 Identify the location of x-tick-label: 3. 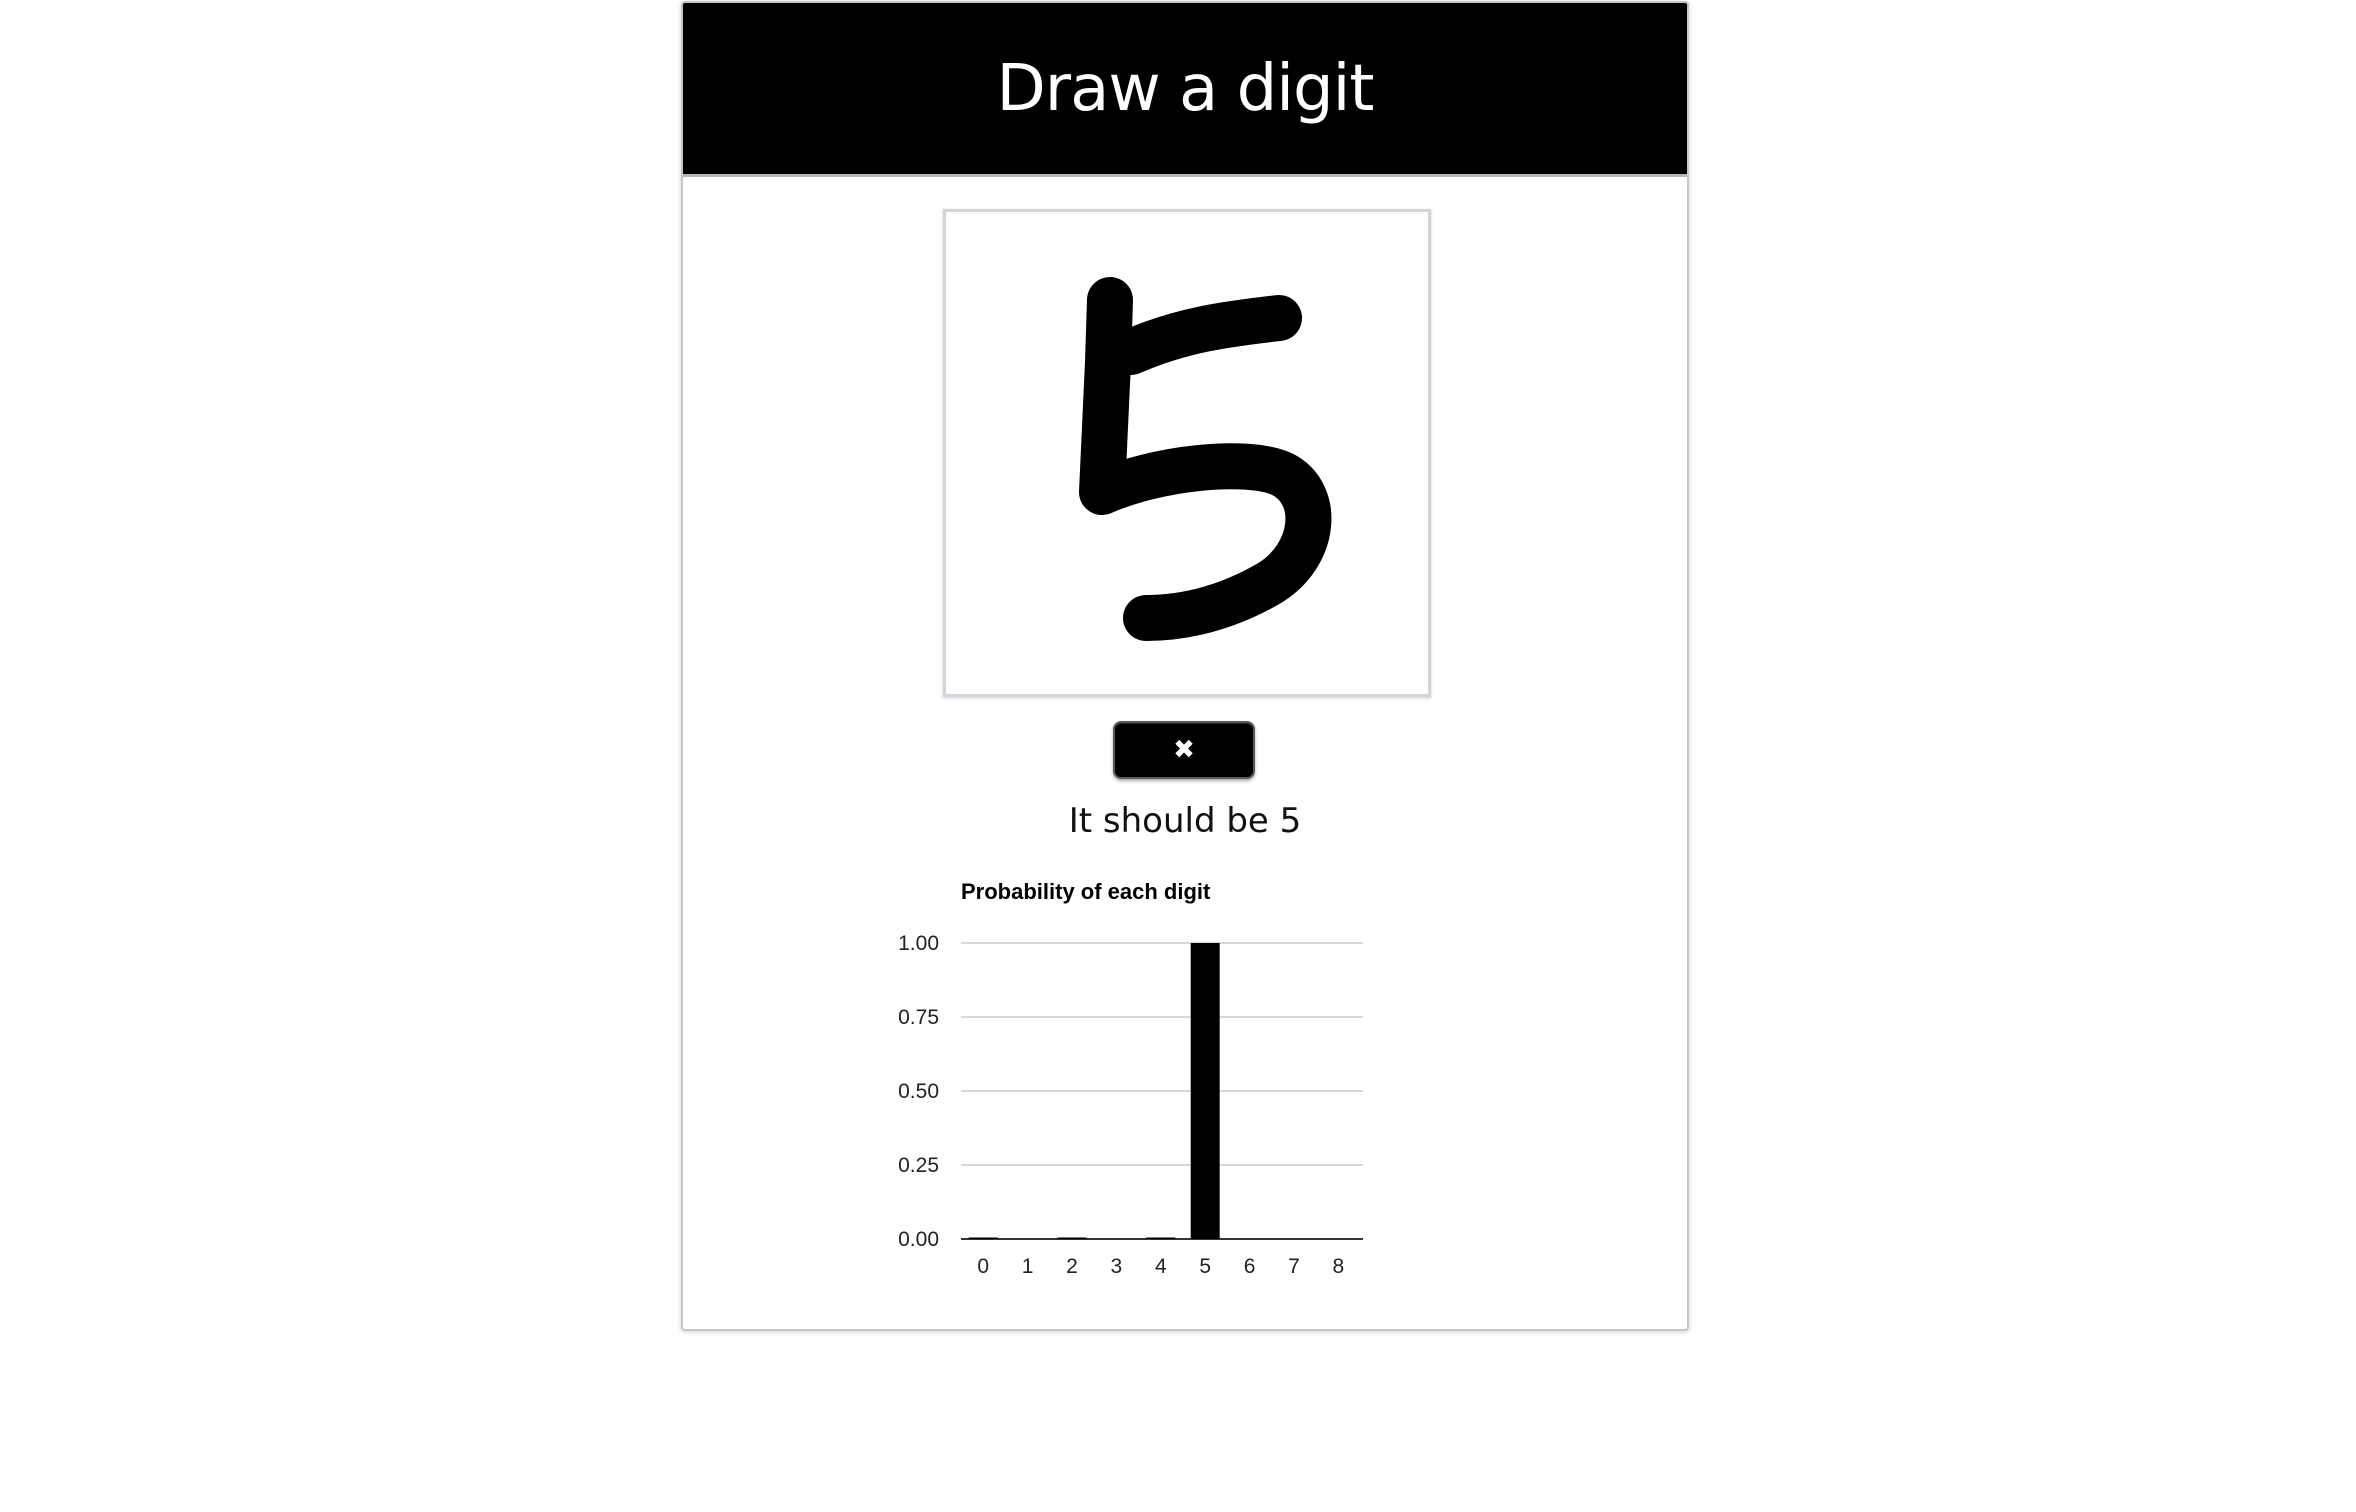
(1117, 1266).